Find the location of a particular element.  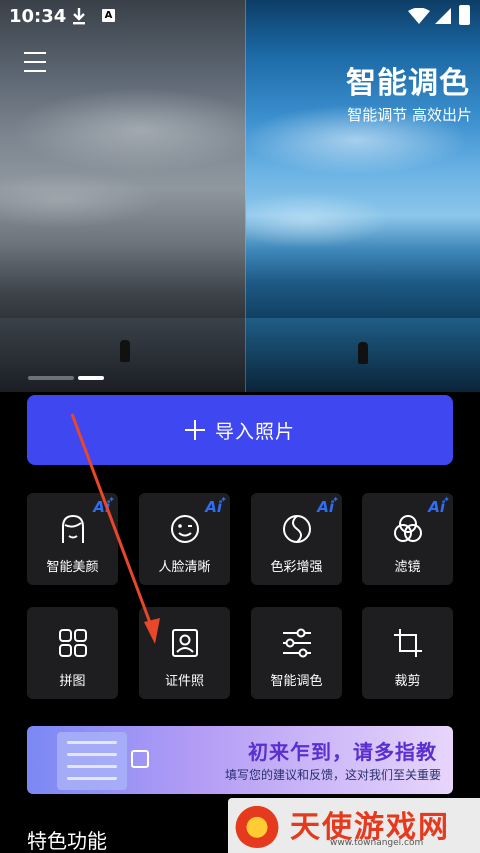

feature-tile-face-clear: Ai ✦ 人脸清晰 is located at coordinates (184, 539).